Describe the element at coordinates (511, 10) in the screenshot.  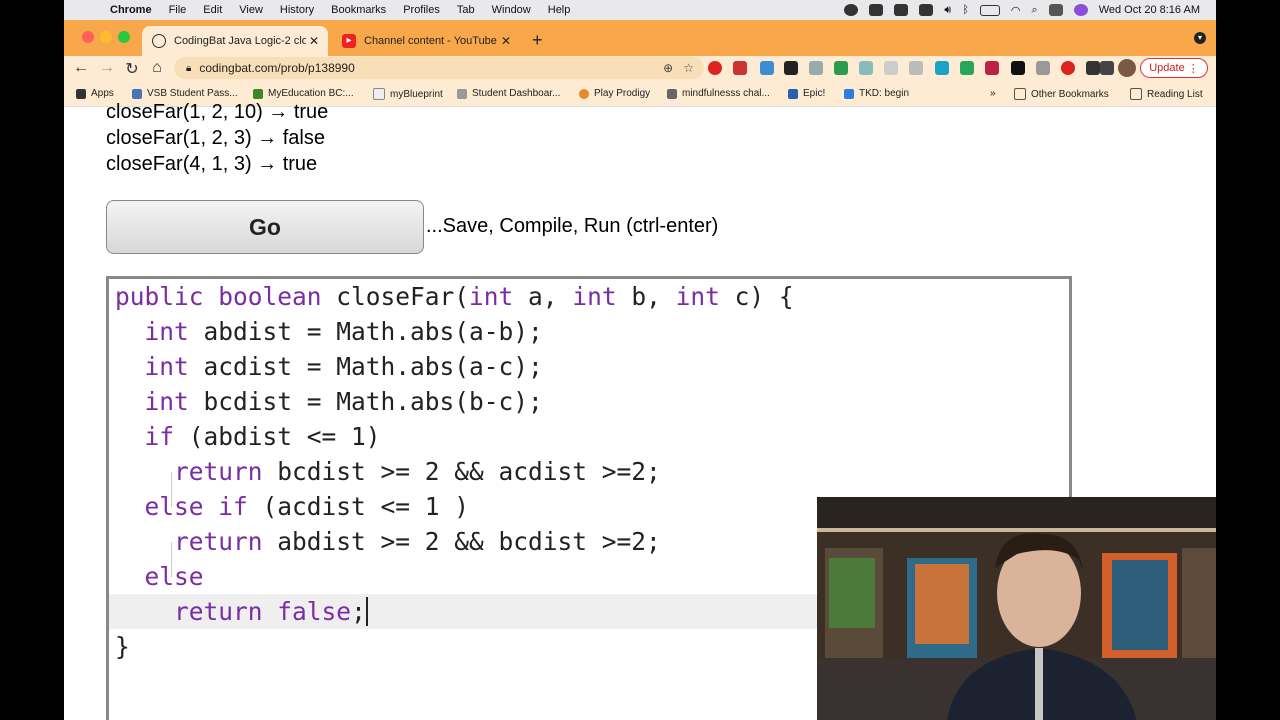
I see `menu-window: Window` at that location.